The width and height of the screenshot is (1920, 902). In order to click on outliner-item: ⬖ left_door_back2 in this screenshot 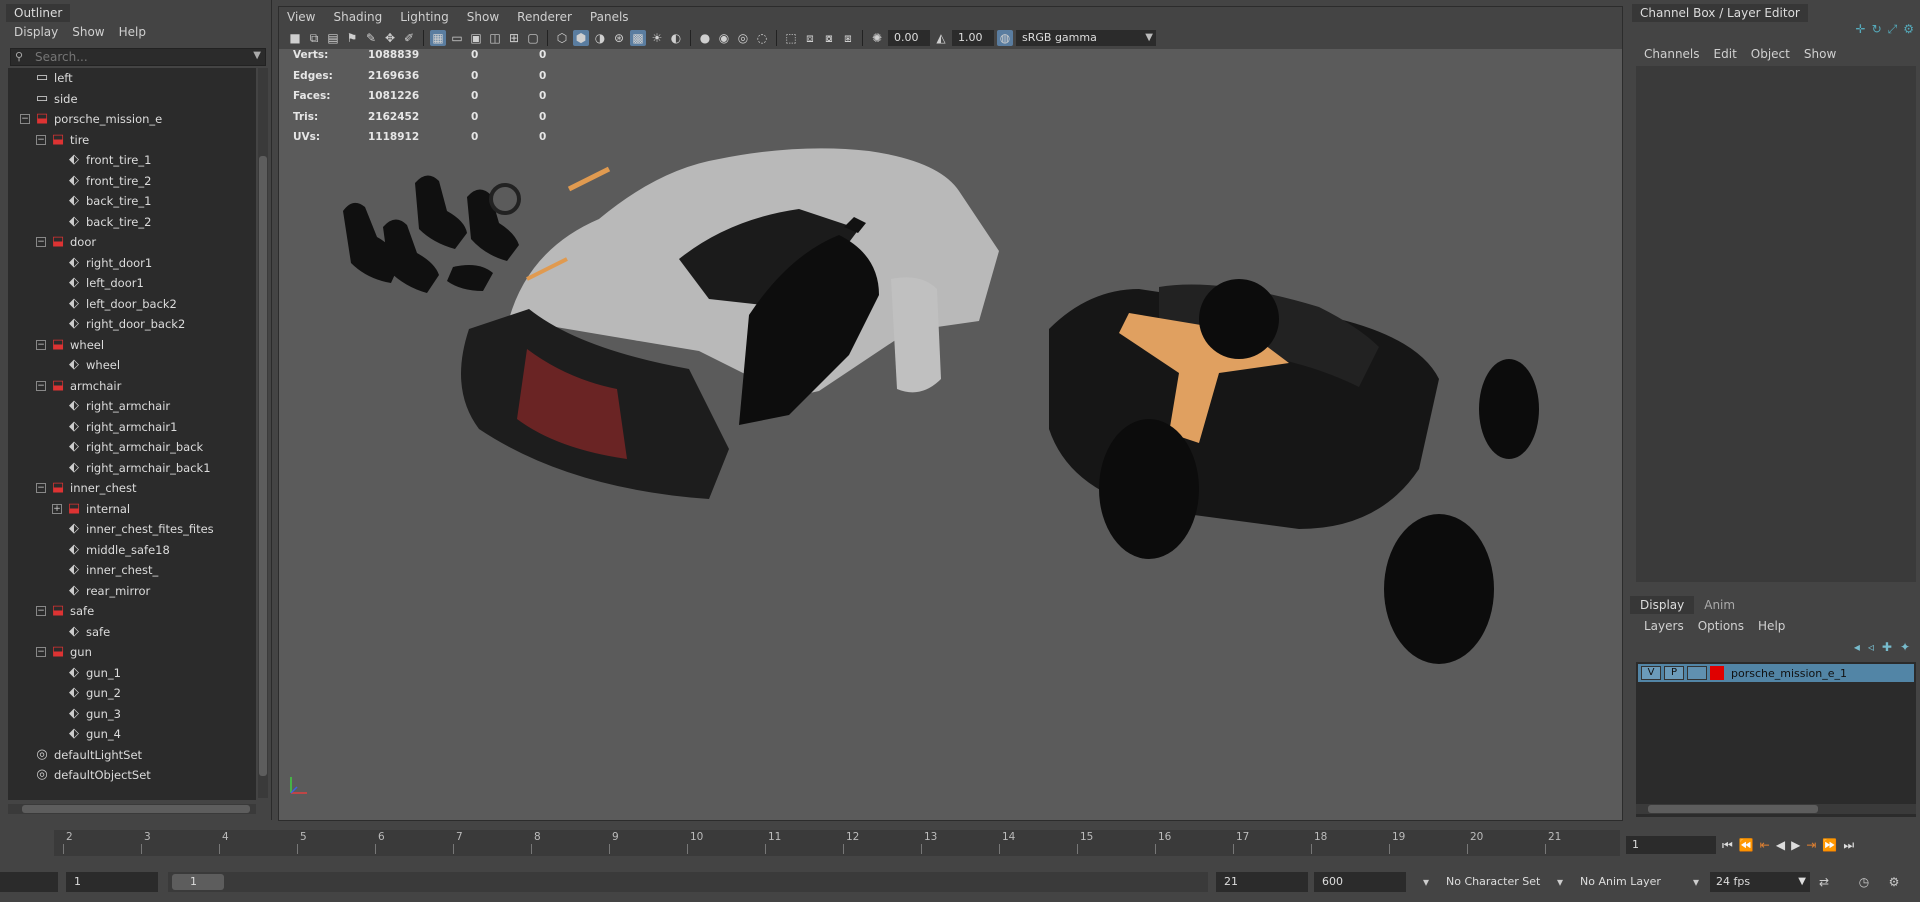, I will do `click(132, 304)`.